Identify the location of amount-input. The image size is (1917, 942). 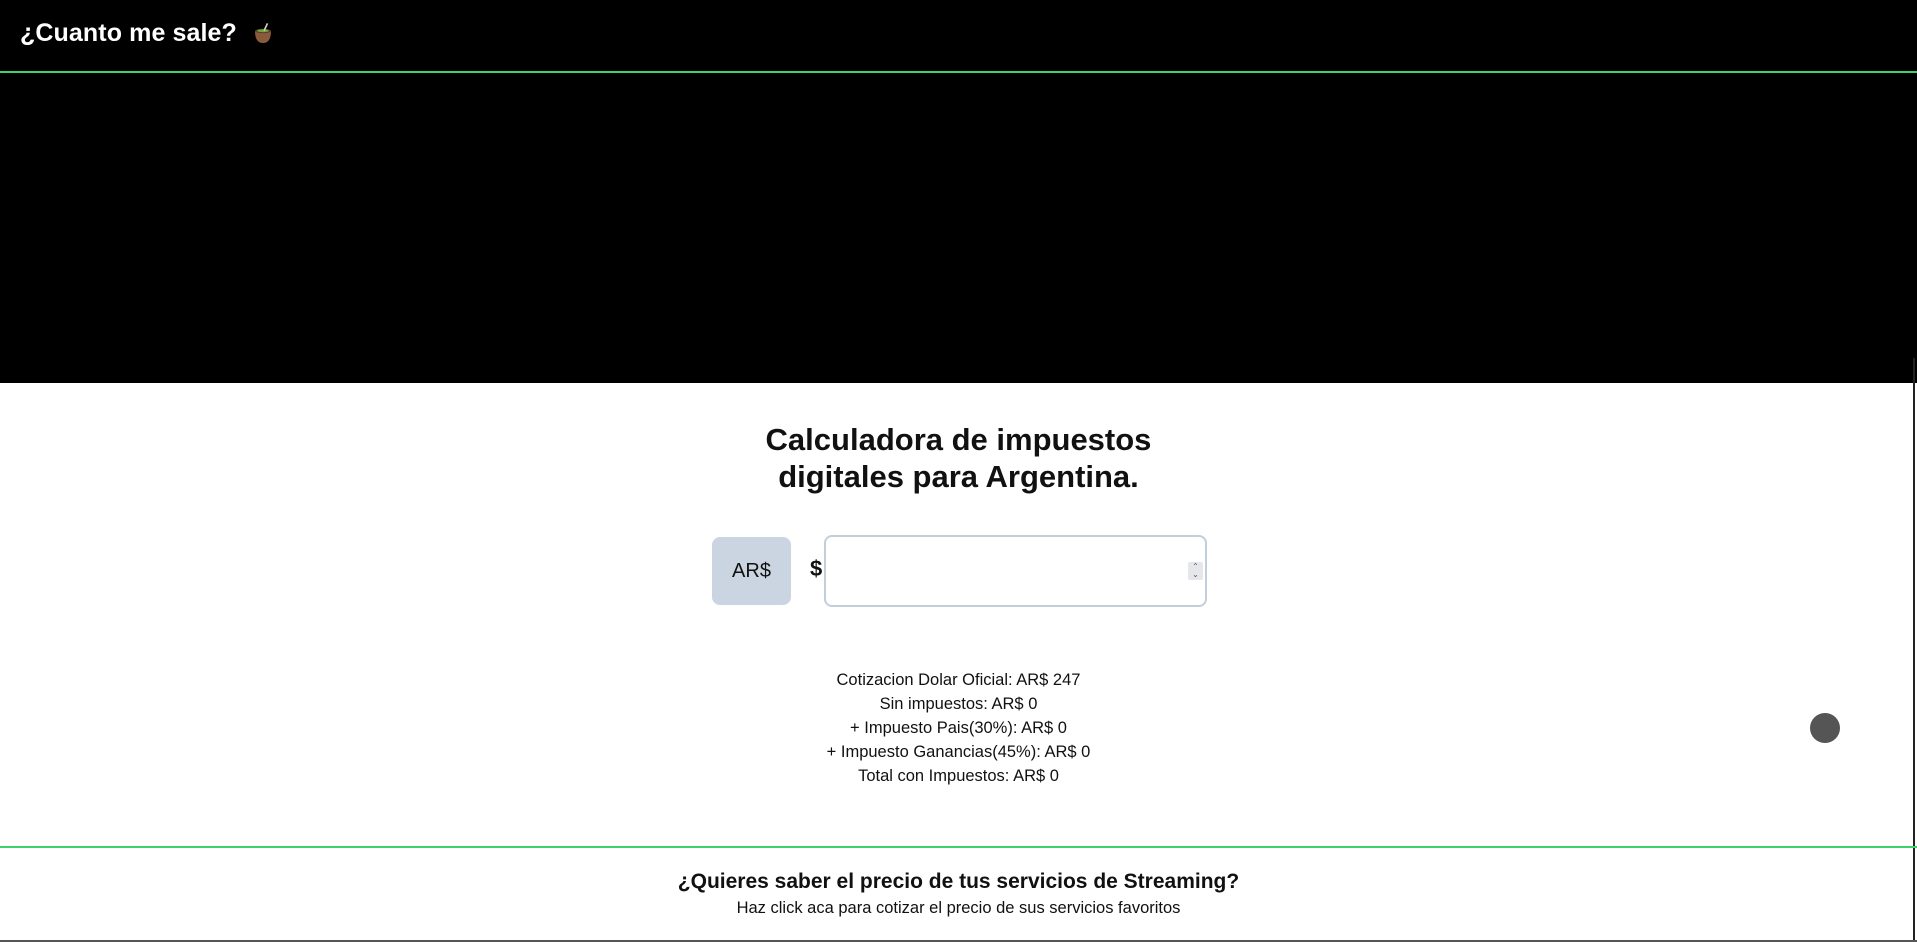
(1015, 571).